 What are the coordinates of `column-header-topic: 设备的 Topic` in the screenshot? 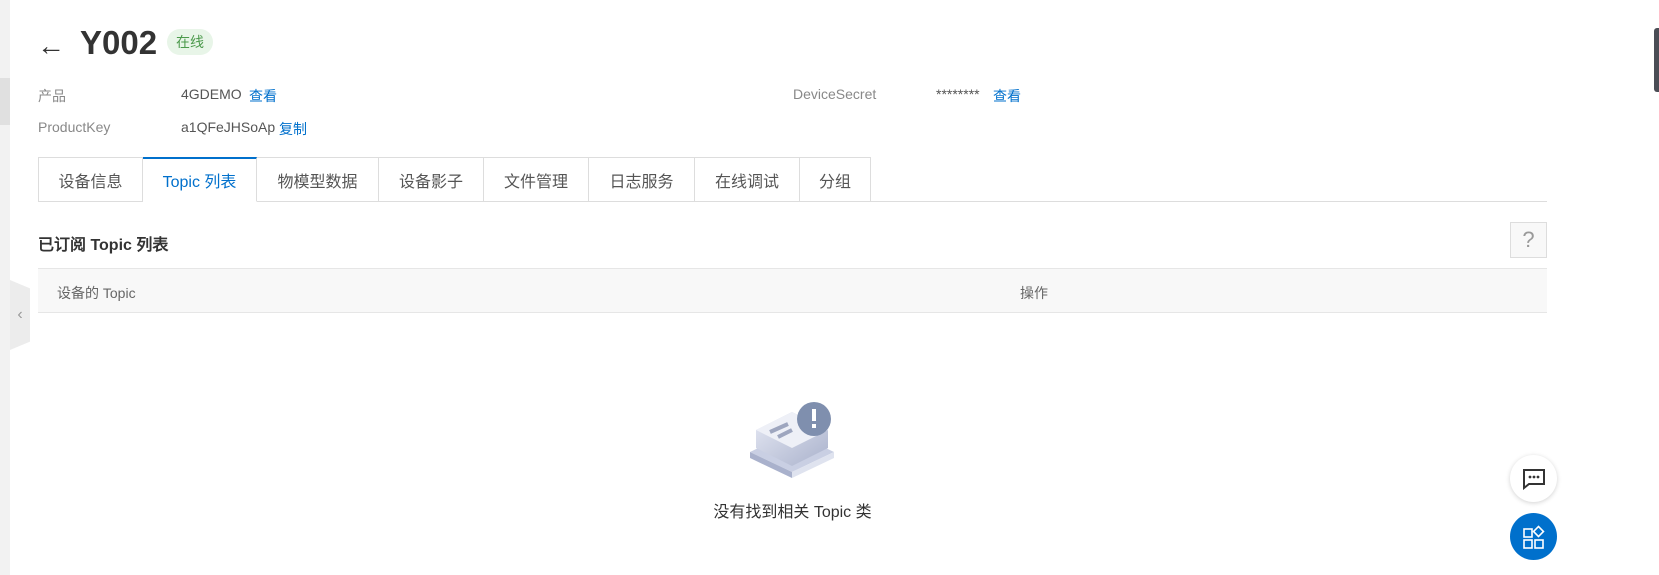 It's located at (96, 293).